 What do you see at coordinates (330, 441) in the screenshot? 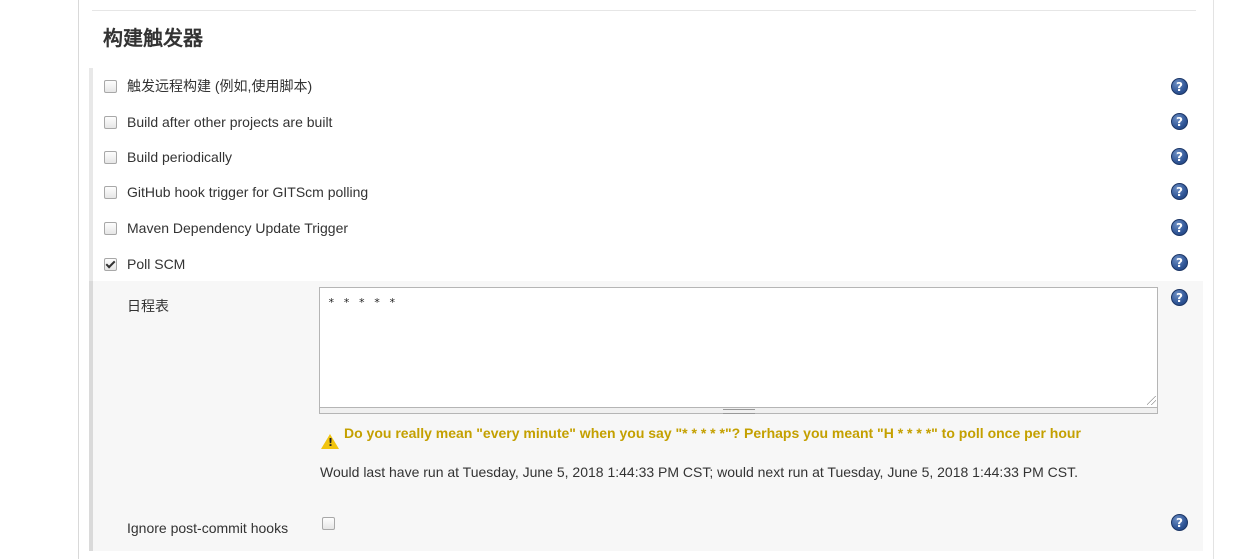
I see `warning-icon` at bounding box center [330, 441].